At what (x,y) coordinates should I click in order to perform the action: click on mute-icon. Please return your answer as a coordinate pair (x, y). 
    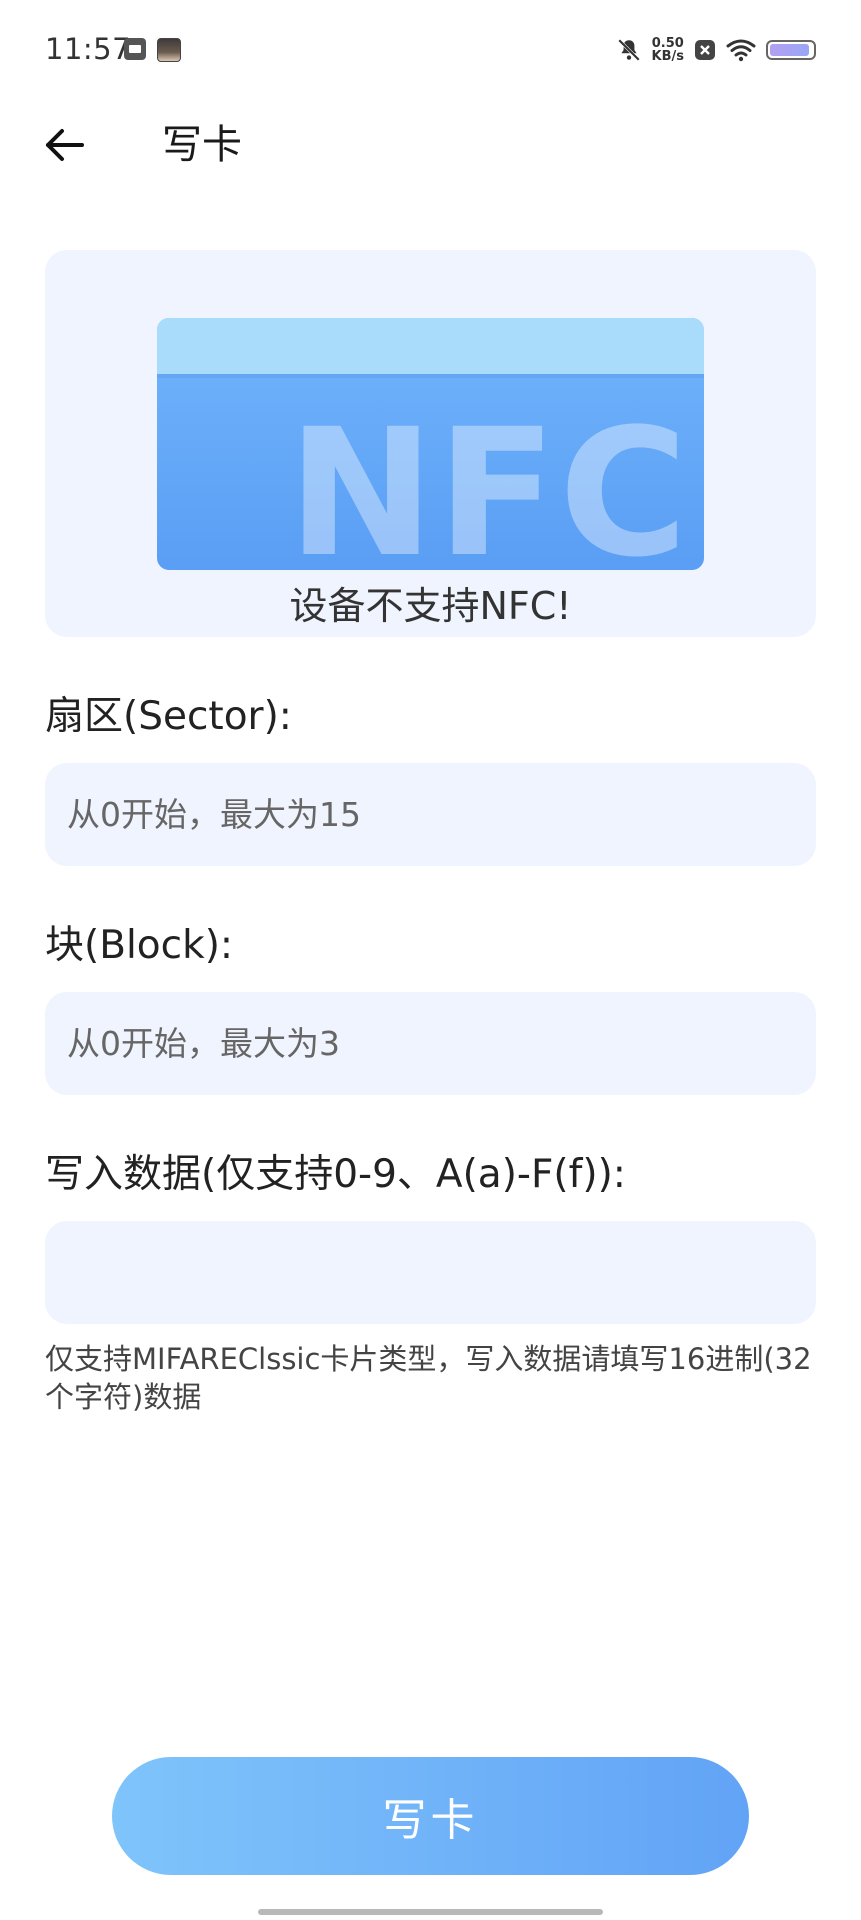
    Looking at the image, I should click on (629, 50).